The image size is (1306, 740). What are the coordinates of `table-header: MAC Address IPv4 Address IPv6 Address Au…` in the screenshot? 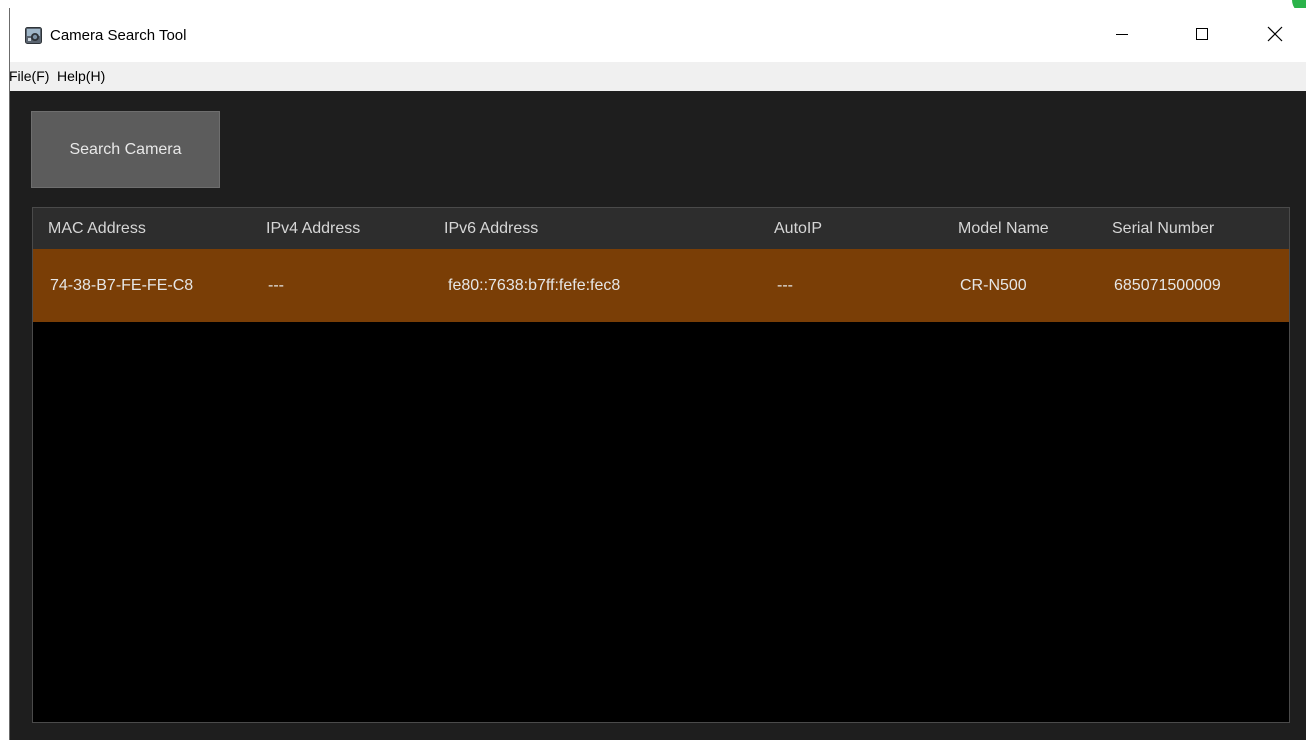 It's located at (661, 228).